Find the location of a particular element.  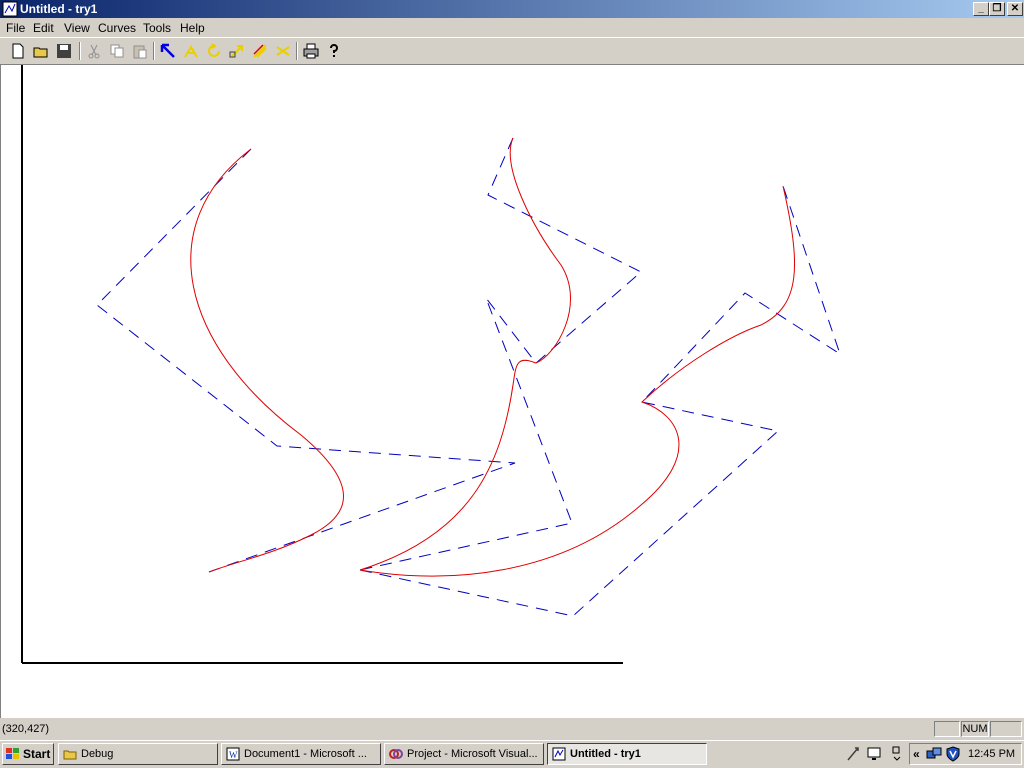

taskbar-item-debug: Debug is located at coordinates (138, 754).